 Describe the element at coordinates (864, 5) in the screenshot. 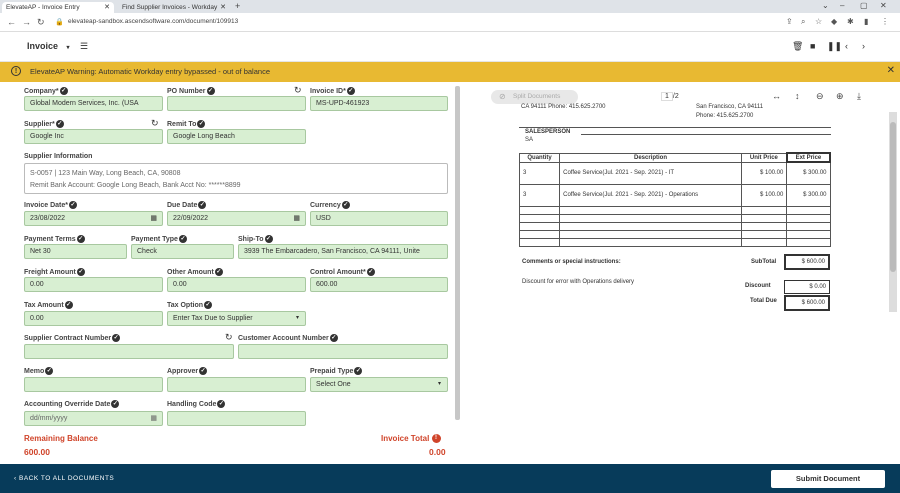

I see `maximize-icon: ▢` at that location.